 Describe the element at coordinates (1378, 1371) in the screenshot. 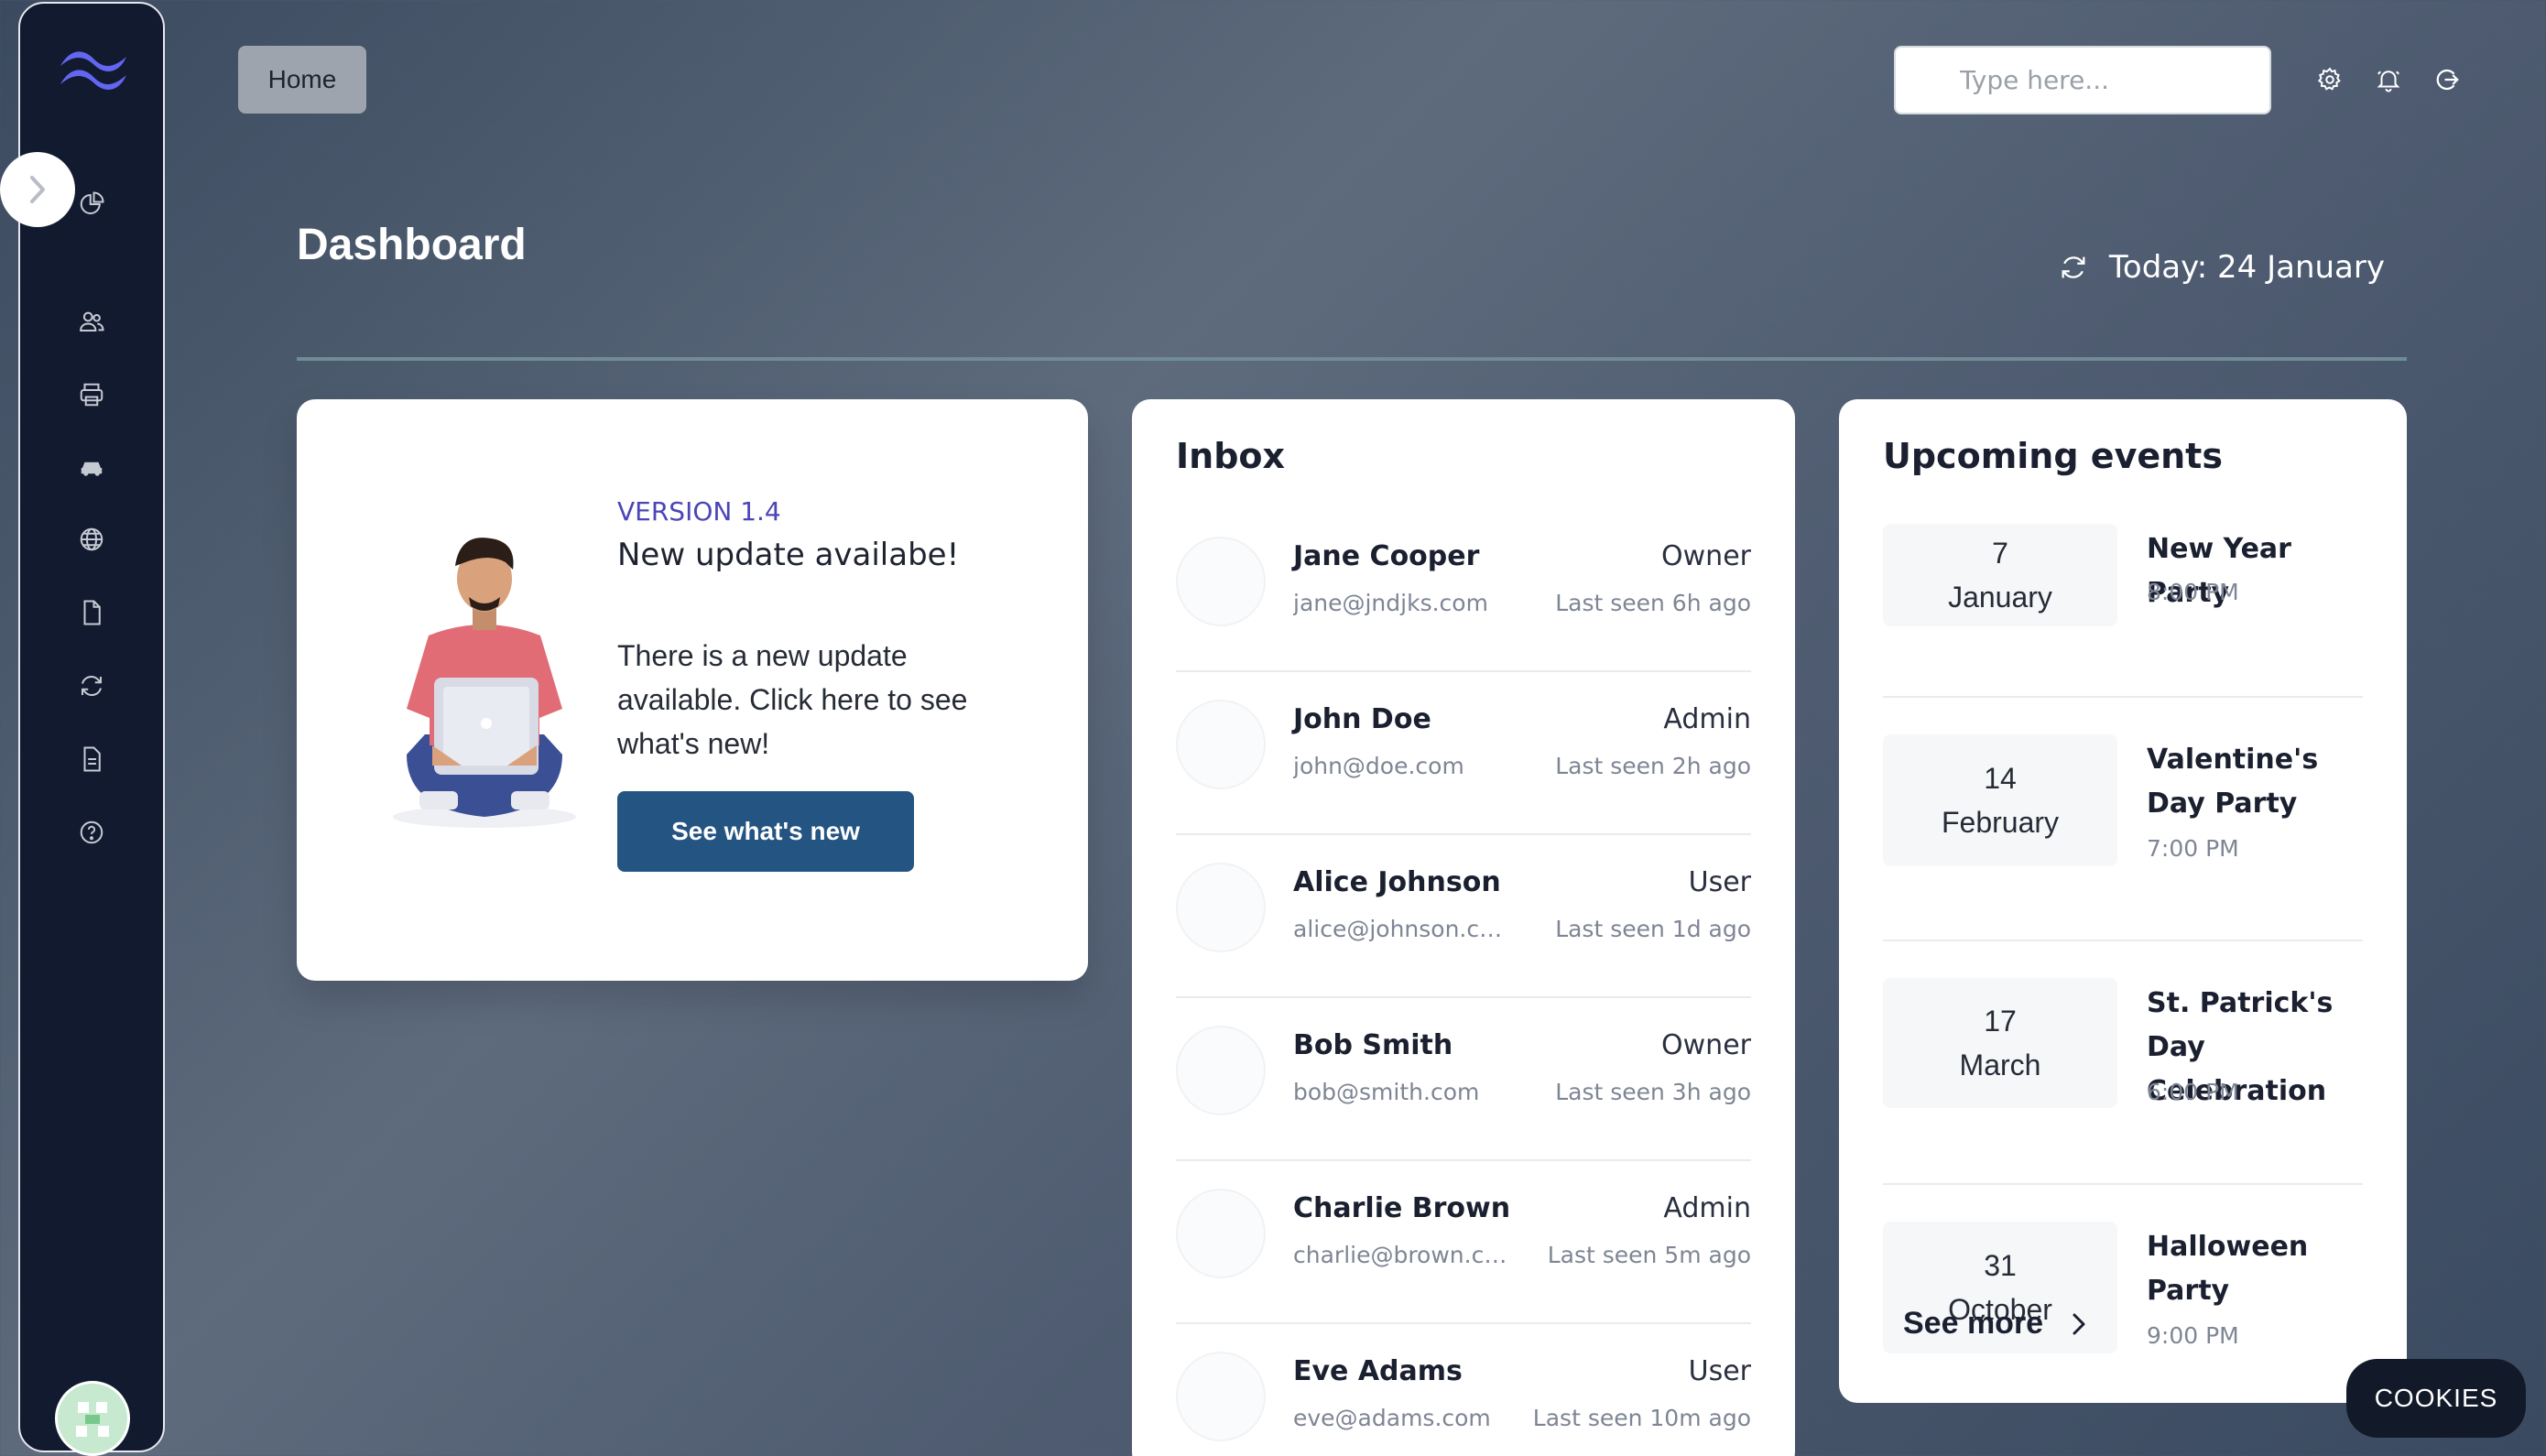

I see `inbox-item-name: Eve Adams` at that location.